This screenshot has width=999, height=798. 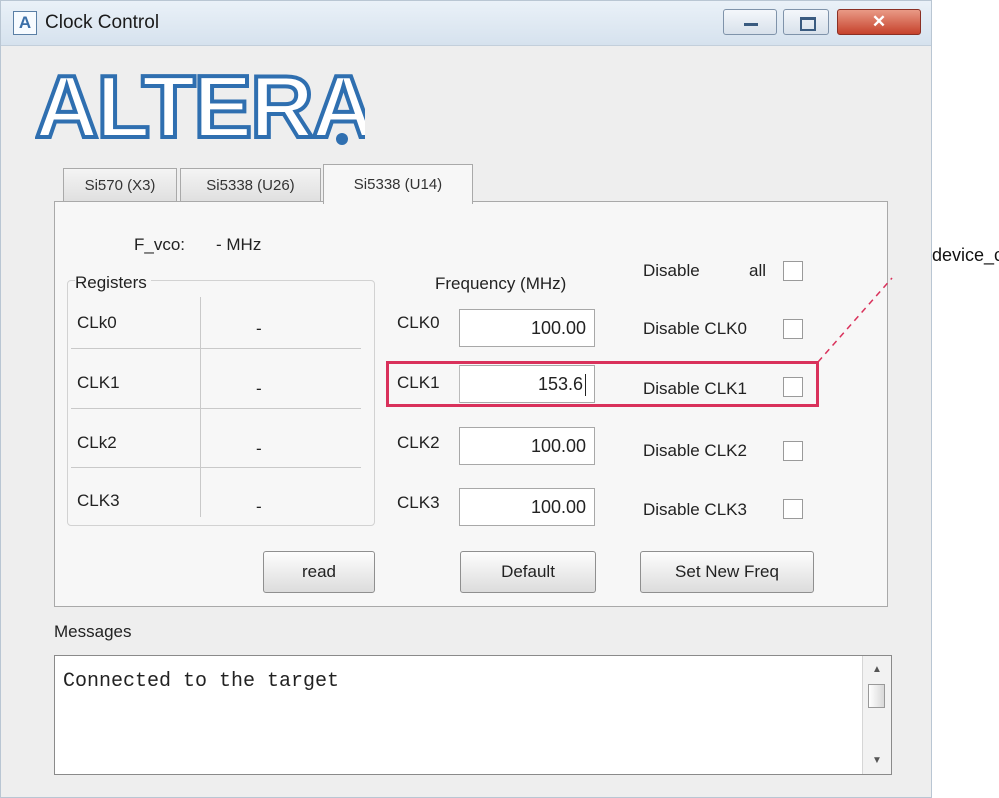 What do you see at coordinates (102, 22) in the screenshot?
I see `window-title: Clock Control` at bounding box center [102, 22].